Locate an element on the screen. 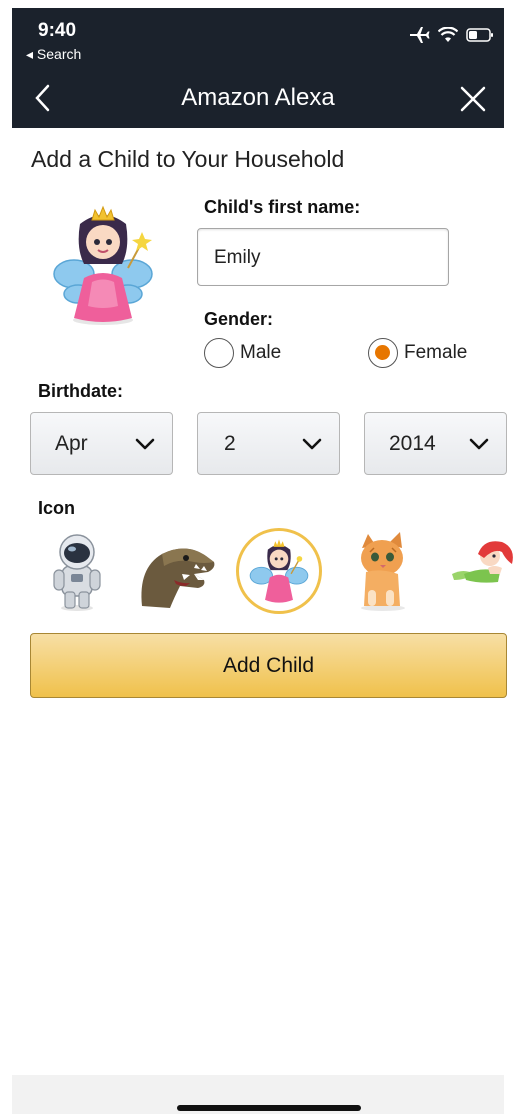 This screenshot has height=1114, width=516. birth-day-value: 2 is located at coordinates (230, 443).